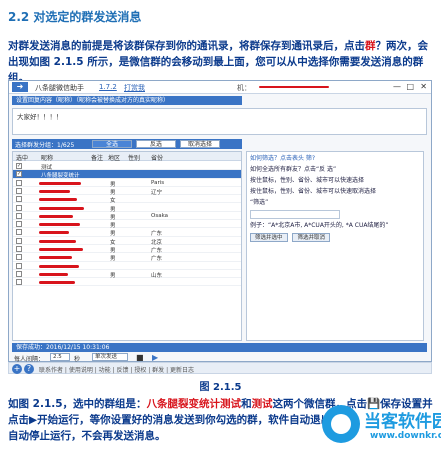 This screenshot has width=441, height=451. What do you see at coordinates (269, 237) in the screenshot?
I see `filter-select-button: 筛选并选中` at bounding box center [269, 237].